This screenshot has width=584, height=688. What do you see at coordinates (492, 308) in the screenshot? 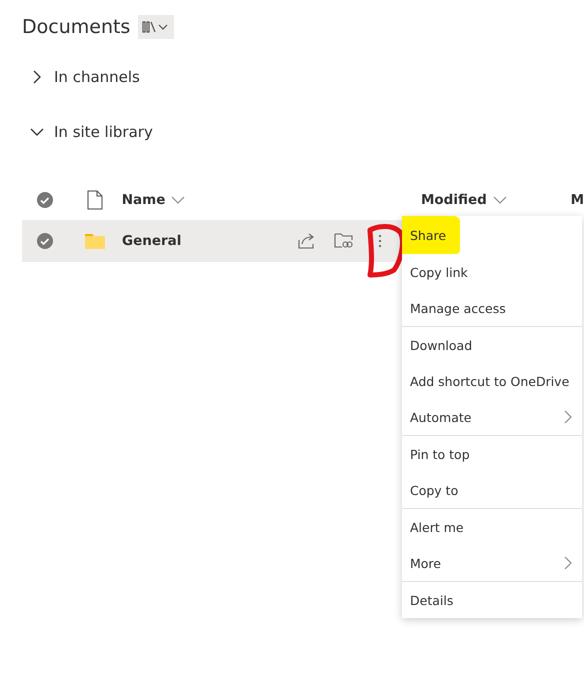
I see `menu-item: Manage access` at bounding box center [492, 308].